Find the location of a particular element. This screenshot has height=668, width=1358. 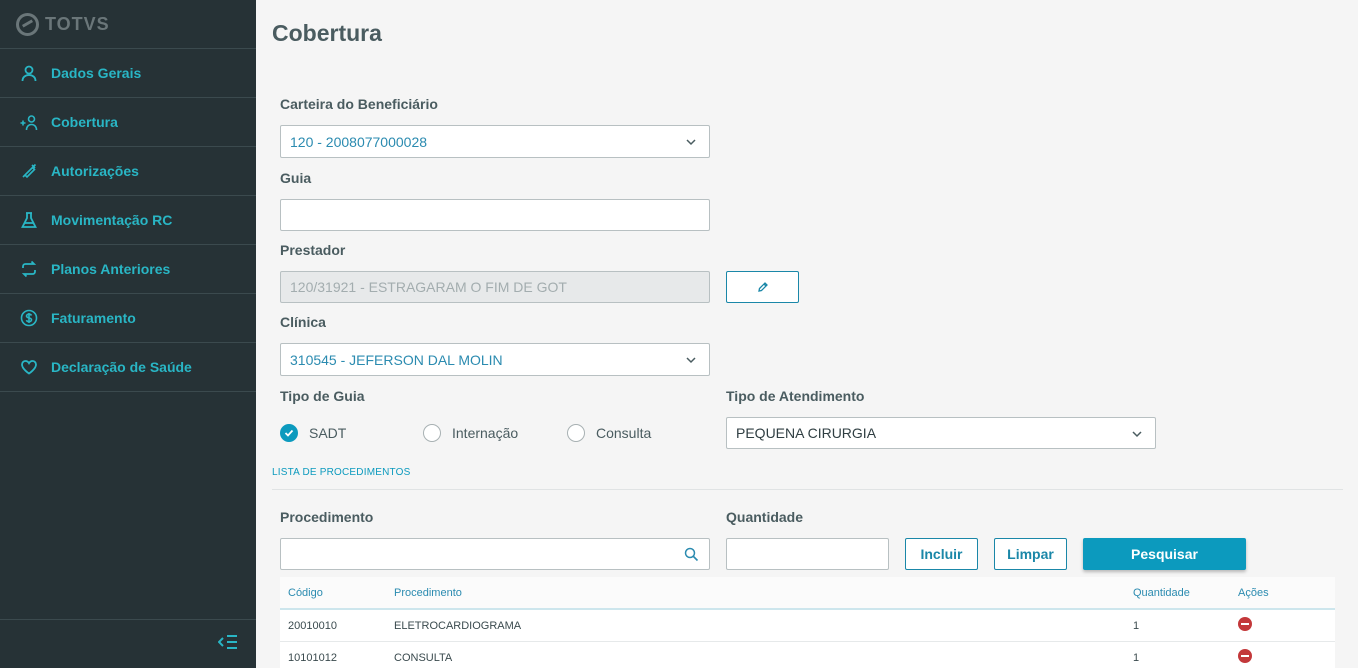

section-divider is located at coordinates (807, 489).